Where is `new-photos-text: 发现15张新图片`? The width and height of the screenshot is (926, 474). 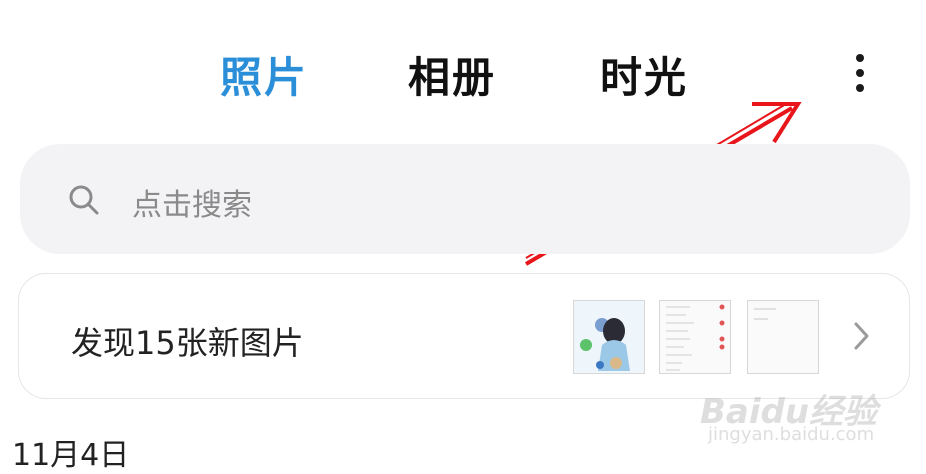 new-photos-text: 发现15张新图片 is located at coordinates (187, 343).